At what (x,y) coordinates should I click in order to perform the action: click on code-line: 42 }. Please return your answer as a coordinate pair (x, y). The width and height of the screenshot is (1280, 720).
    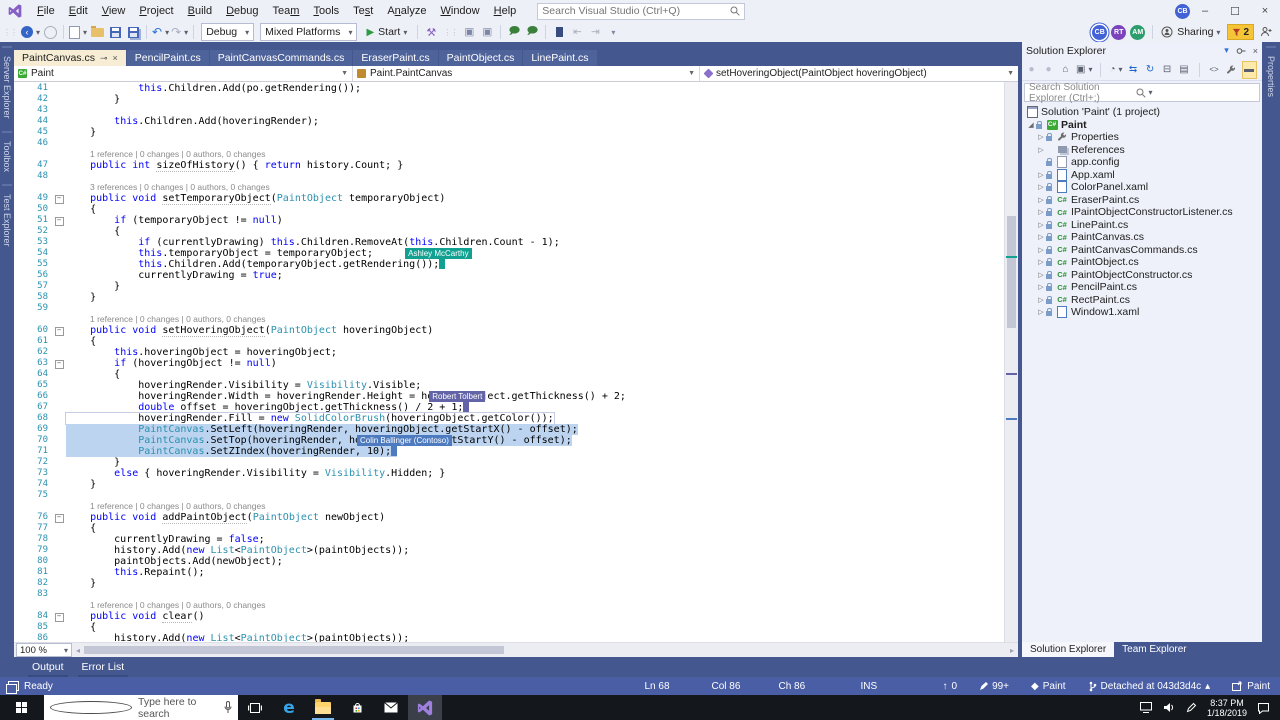
    Looking at the image, I should click on (509, 99).